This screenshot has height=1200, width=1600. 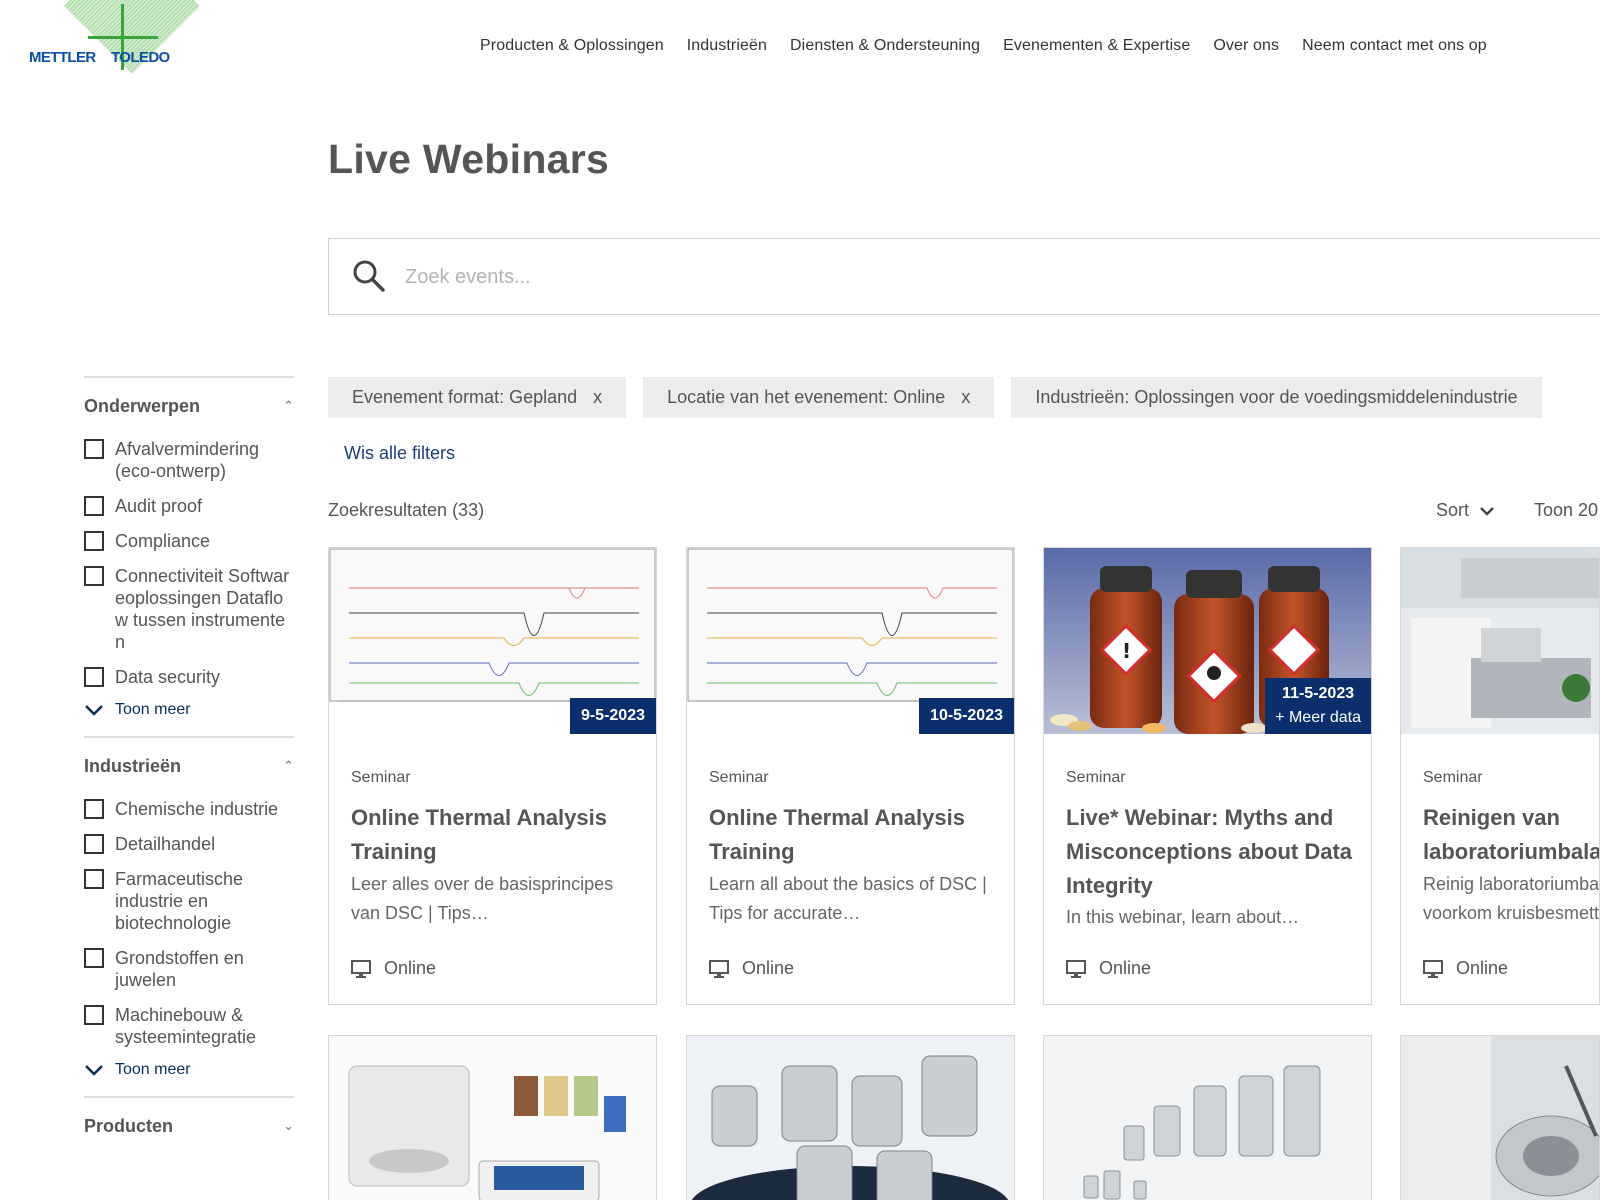 I want to click on search-input, so click(x=705, y=277).